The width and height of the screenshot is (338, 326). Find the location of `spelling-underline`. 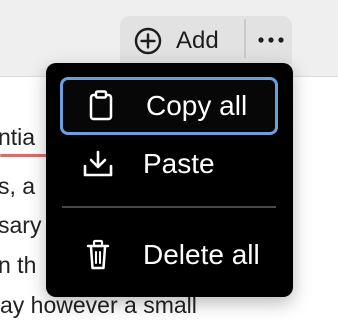

spelling-underline is located at coordinates (24, 155).